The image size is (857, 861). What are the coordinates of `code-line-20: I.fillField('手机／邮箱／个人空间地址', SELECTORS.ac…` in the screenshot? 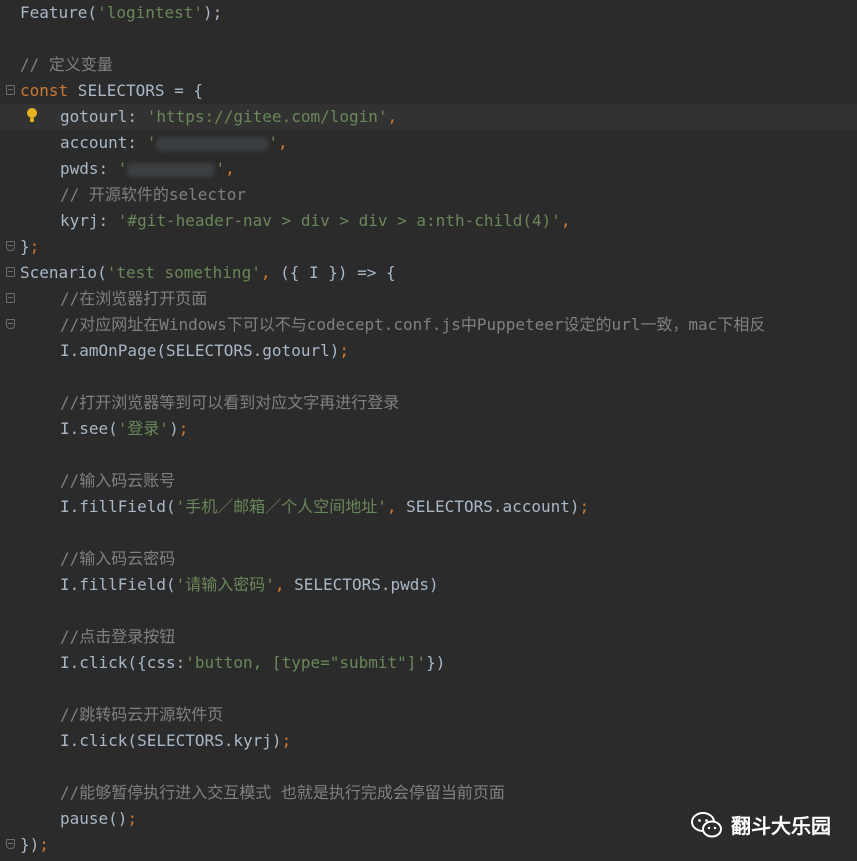 It's located at (428, 507).